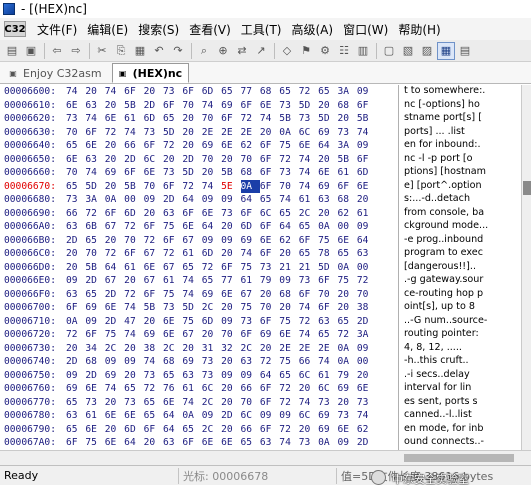 This screenshot has width=531, height=485. Describe the element at coordinates (463, 104) in the screenshot. I see `ascii-text: nc [-options] ho` at that location.